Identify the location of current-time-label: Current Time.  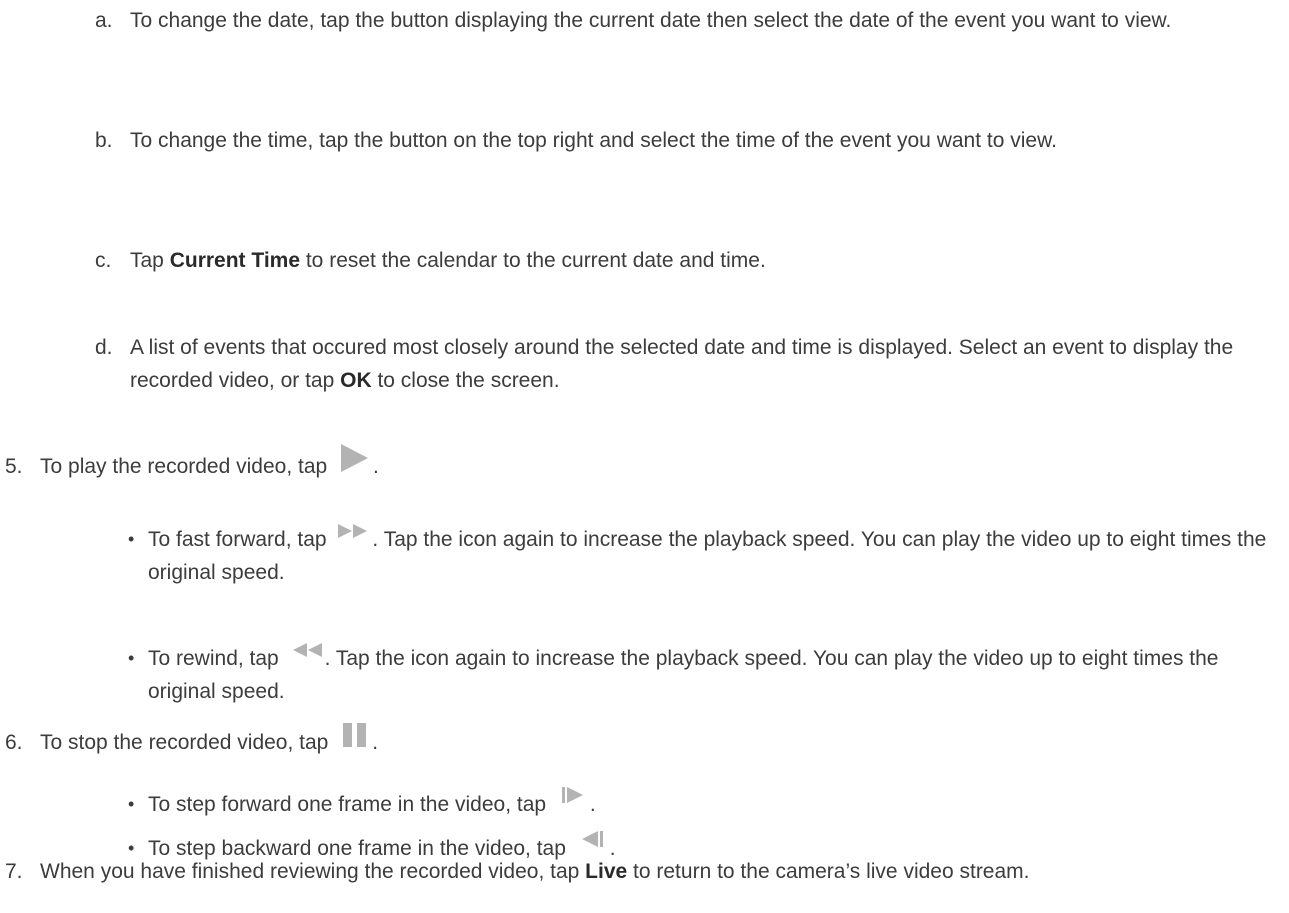
(235, 260).